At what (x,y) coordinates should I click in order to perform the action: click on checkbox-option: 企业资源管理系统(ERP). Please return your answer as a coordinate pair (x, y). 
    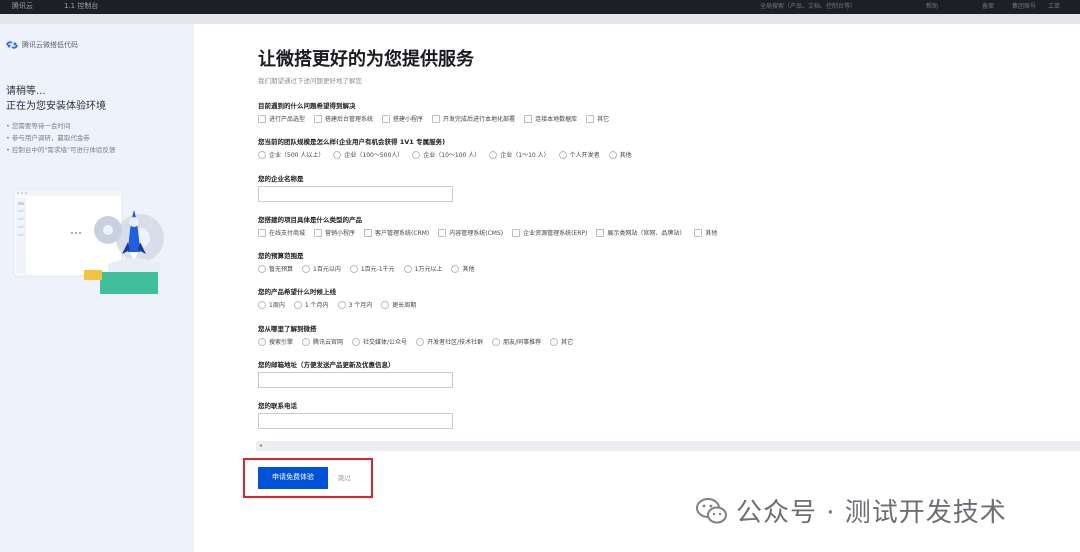
    Looking at the image, I should click on (549, 232).